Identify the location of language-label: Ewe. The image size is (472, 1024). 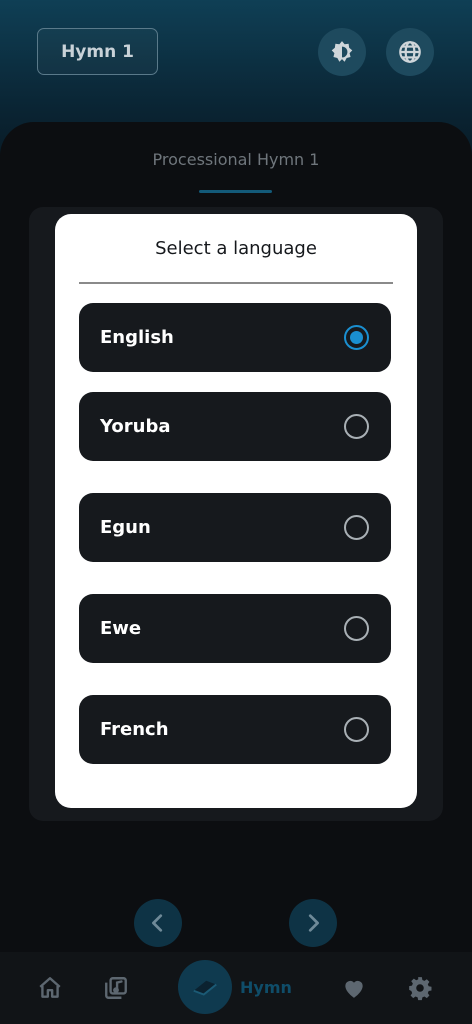
(121, 628).